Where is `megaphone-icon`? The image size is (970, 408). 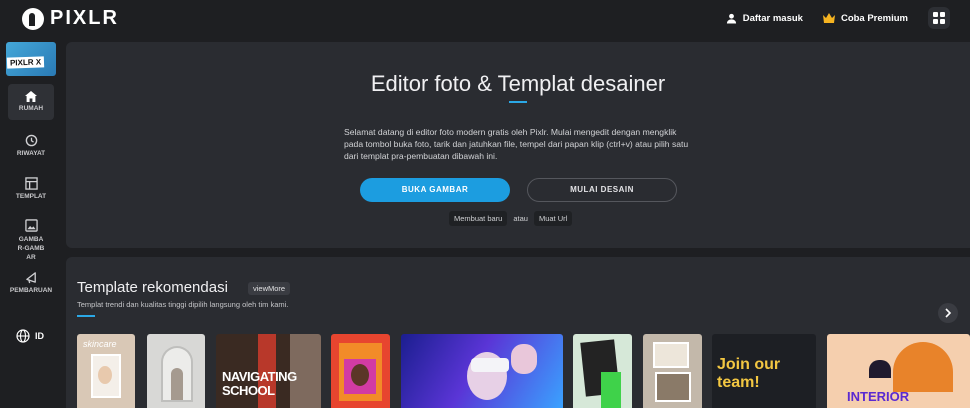
megaphone-icon is located at coordinates (30, 278).